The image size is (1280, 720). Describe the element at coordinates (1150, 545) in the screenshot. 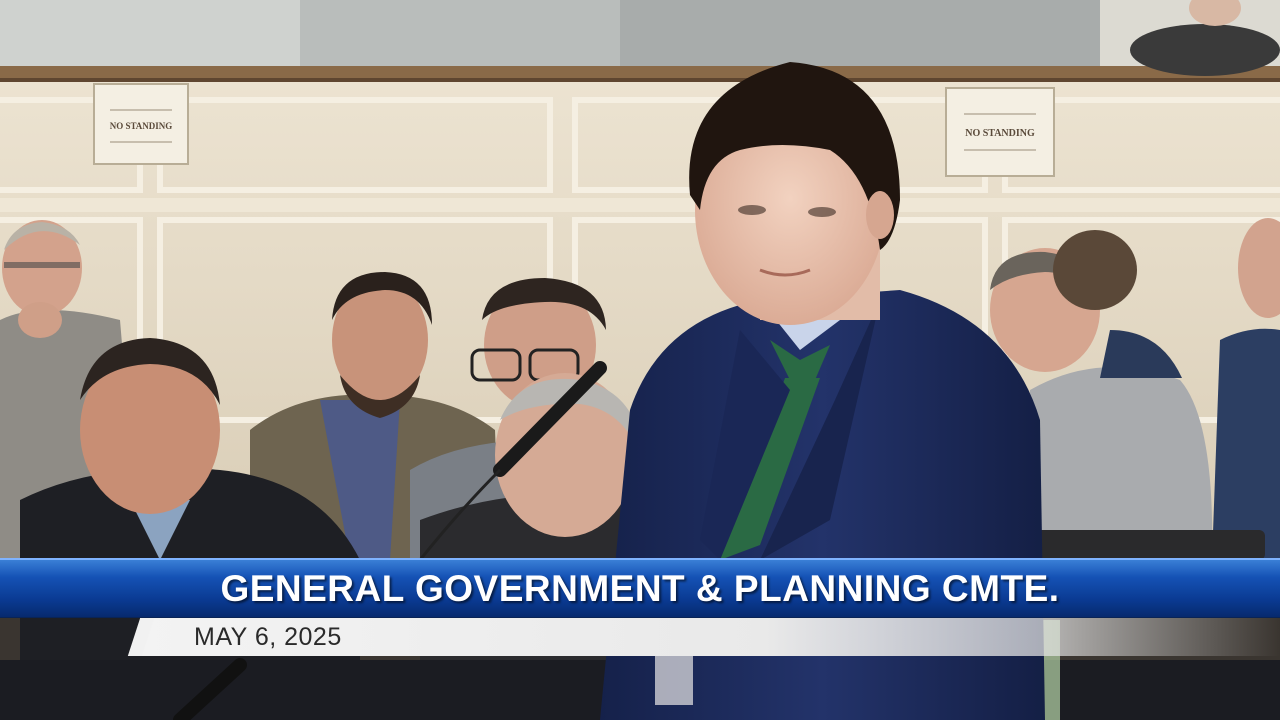

I see `chair-back` at that location.